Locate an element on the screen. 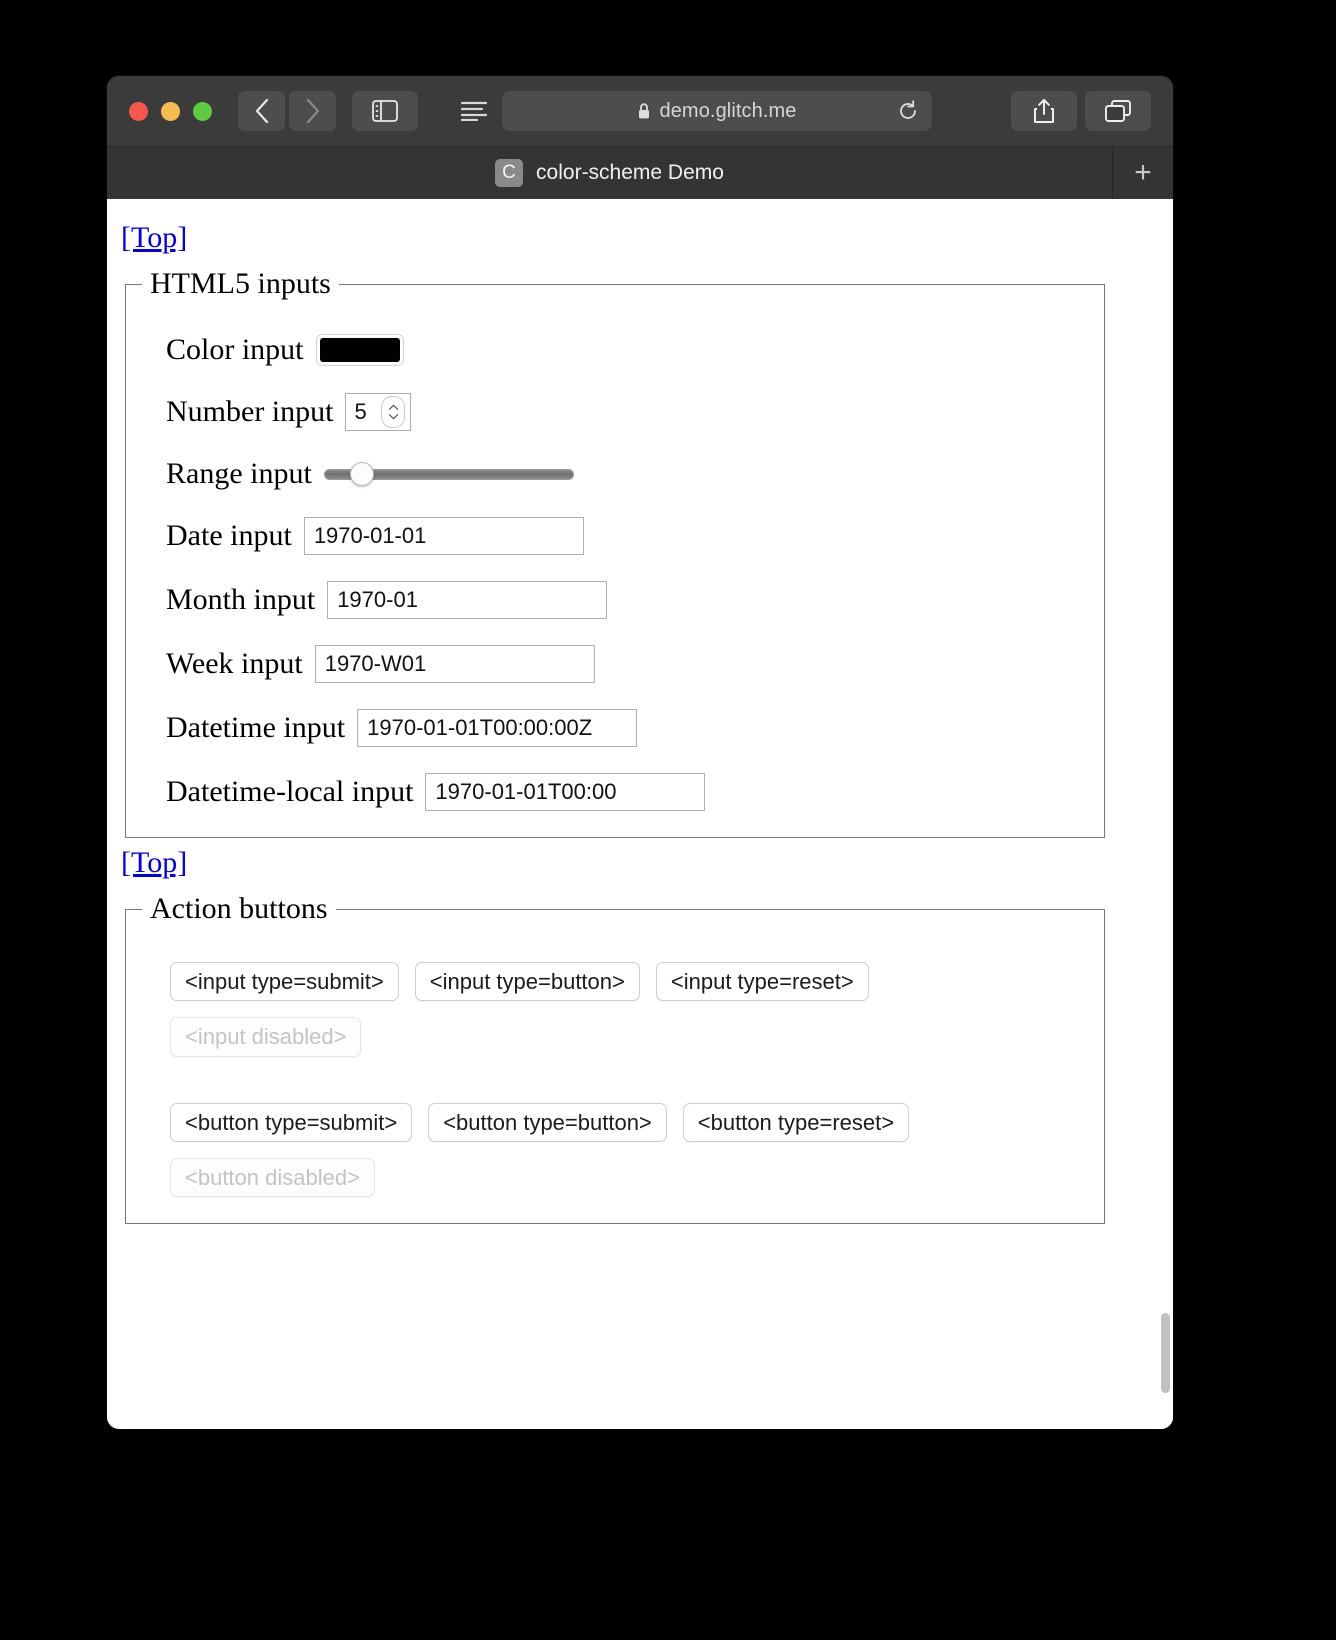 The width and height of the screenshot is (1336, 1640). button-disabled-row: <button disabled> is located at coordinates (629, 1177).